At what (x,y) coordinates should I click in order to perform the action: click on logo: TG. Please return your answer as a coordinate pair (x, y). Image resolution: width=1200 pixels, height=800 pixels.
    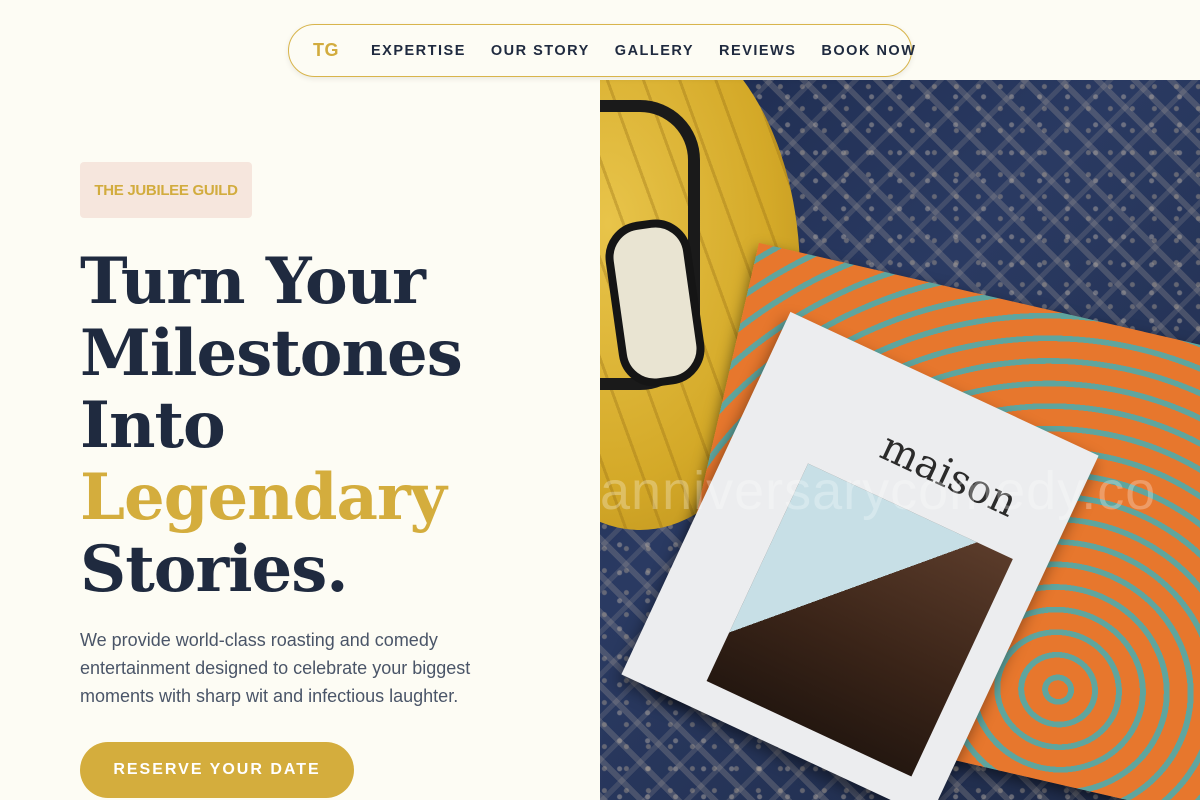
    Looking at the image, I should click on (326, 50).